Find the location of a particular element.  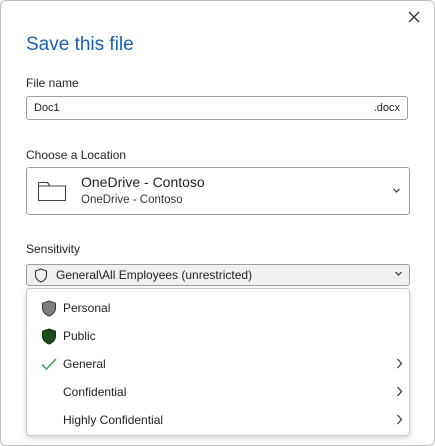

menu-item-personal: Personal is located at coordinates (218, 308).